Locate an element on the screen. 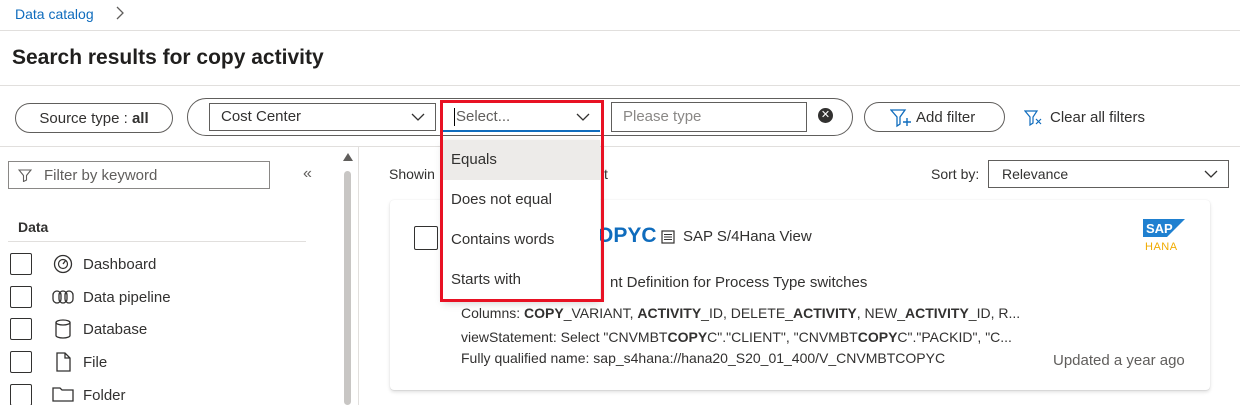  view-statement-text: C"."CLIENT", "CNVMBT is located at coordinates (782, 337).